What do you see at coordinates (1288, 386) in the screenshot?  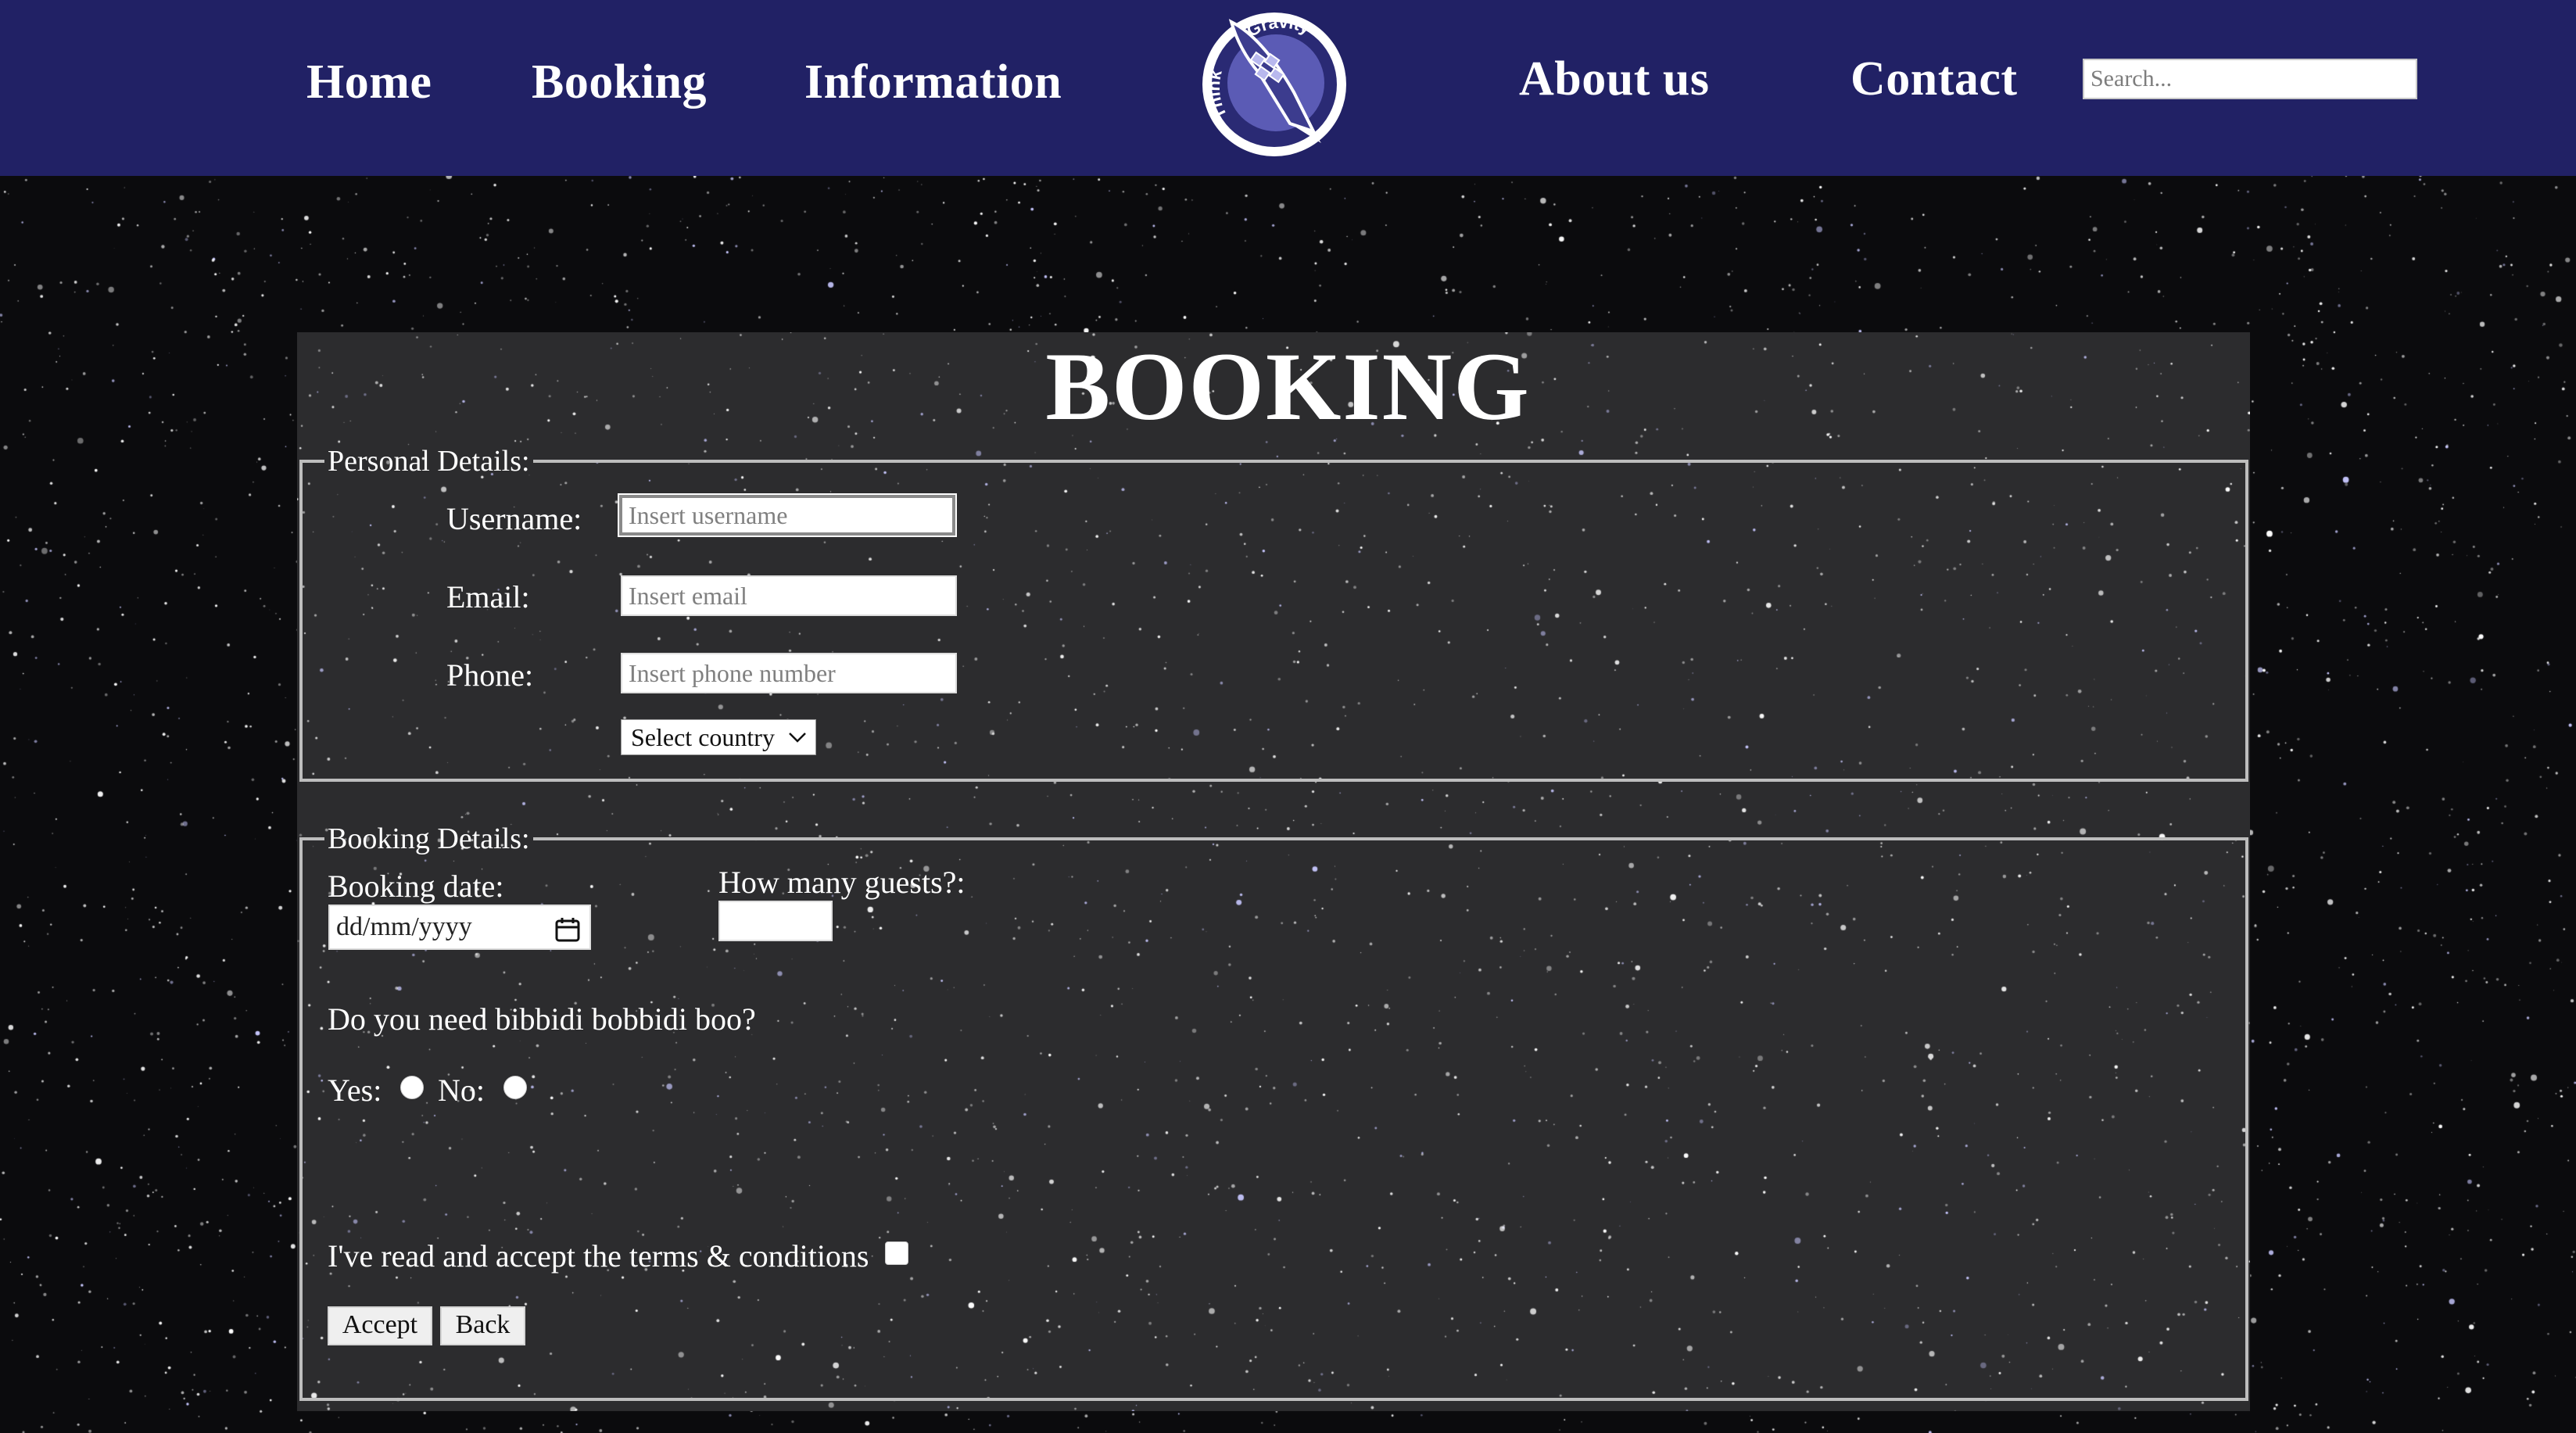 I see `page-title: BOOKING` at bounding box center [1288, 386].